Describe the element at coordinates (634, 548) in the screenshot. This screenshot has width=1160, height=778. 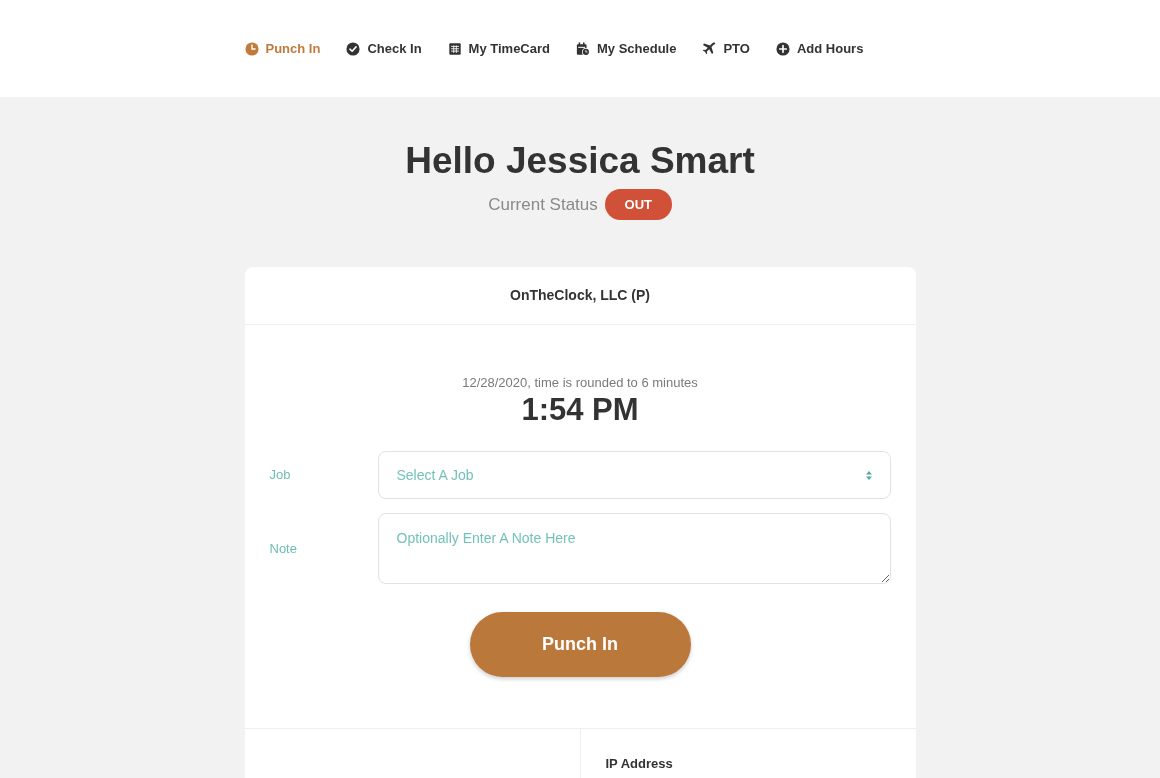
I see `note-field: Optionally Enter A Note Here` at that location.